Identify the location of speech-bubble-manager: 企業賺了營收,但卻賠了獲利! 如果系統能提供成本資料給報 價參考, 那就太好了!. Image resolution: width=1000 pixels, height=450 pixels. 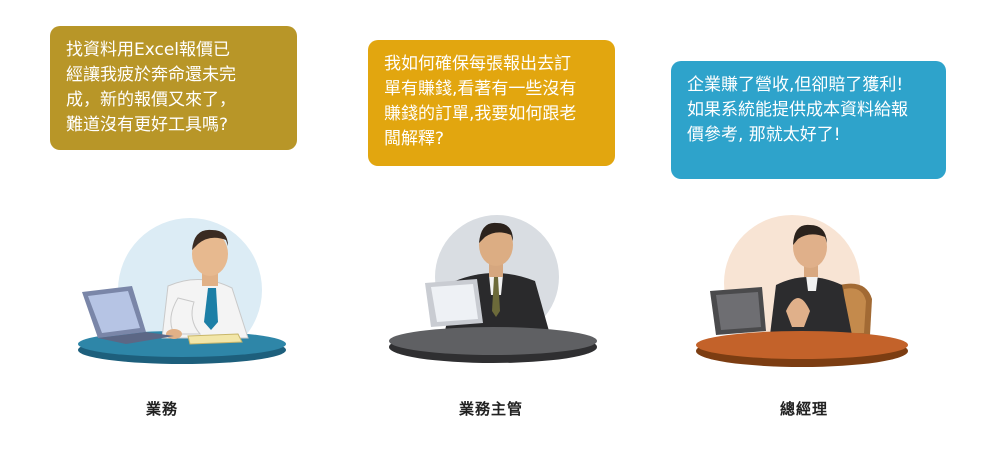
(808, 120).